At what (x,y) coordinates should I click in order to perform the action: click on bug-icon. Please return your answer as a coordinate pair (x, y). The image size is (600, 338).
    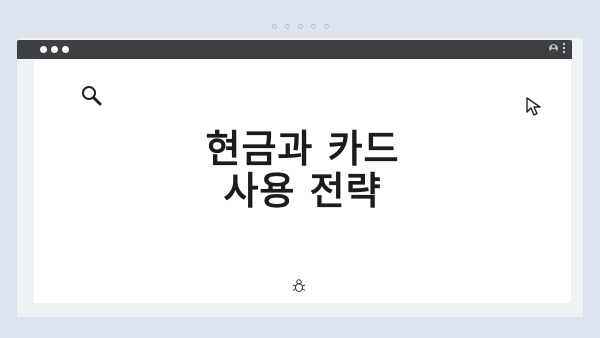
    Looking at the image, I should click on (299, 285).